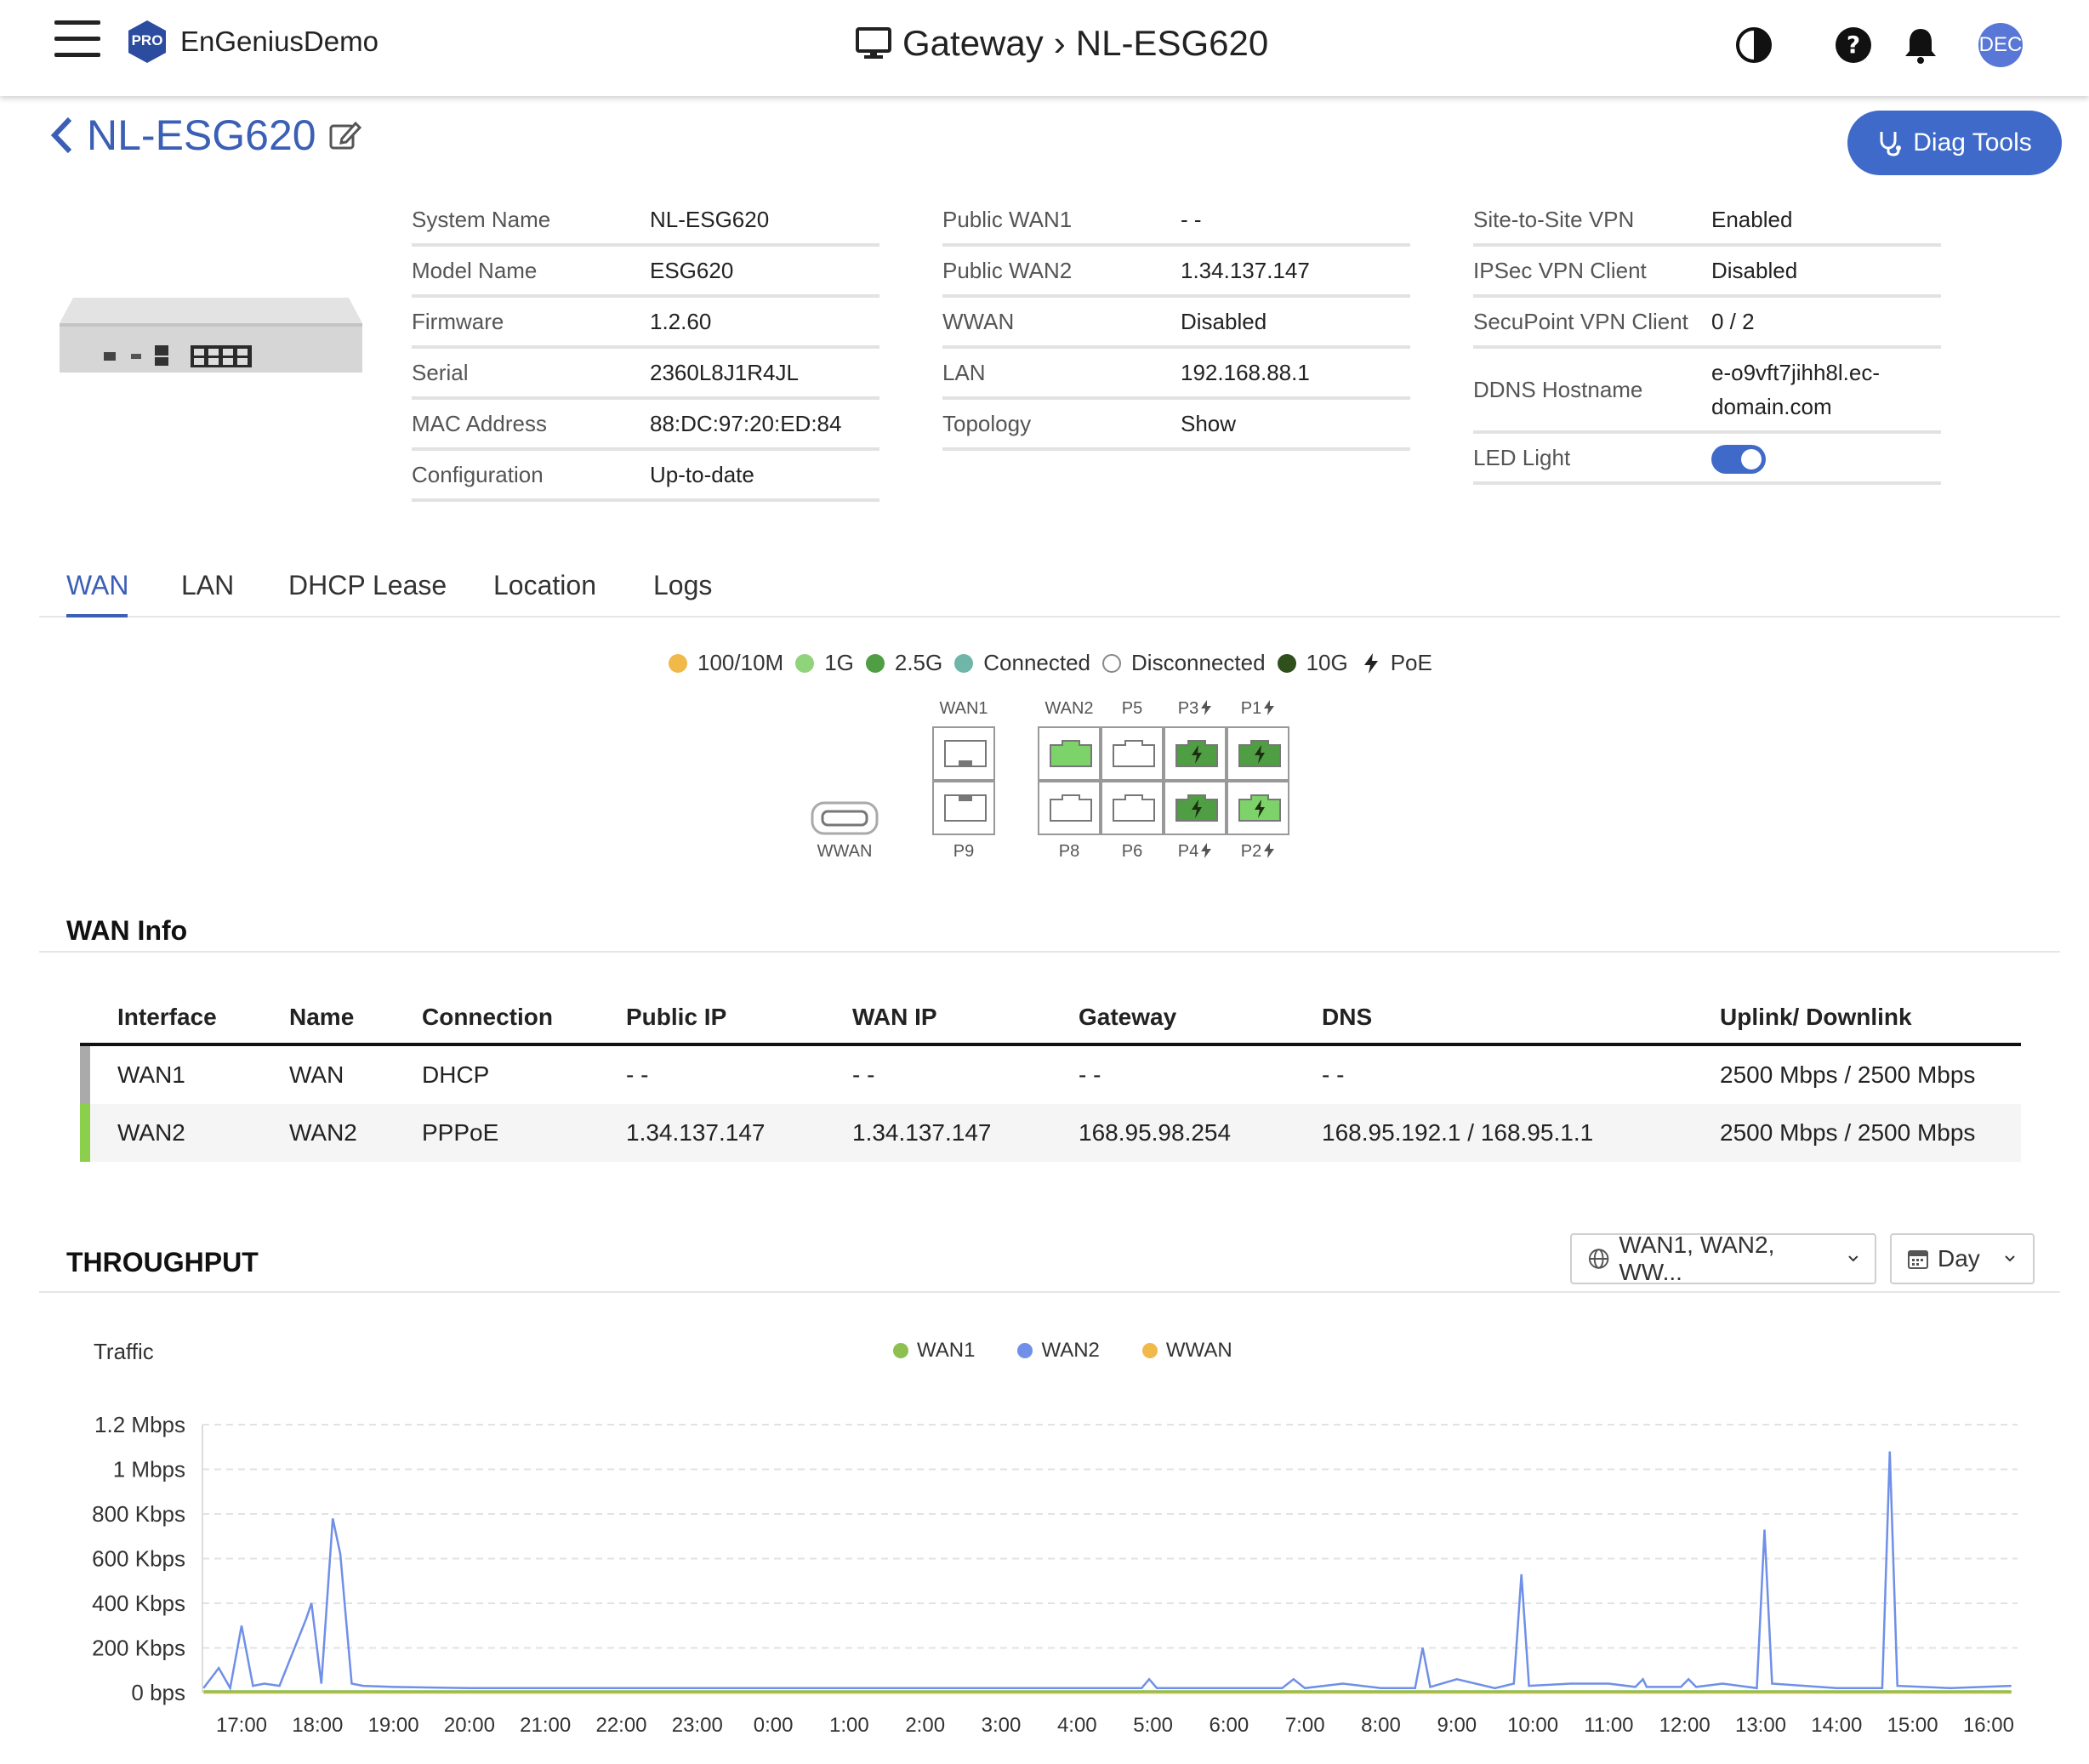  I want to click on y-tick-label: 1 Mbps, so click(149, 1469).